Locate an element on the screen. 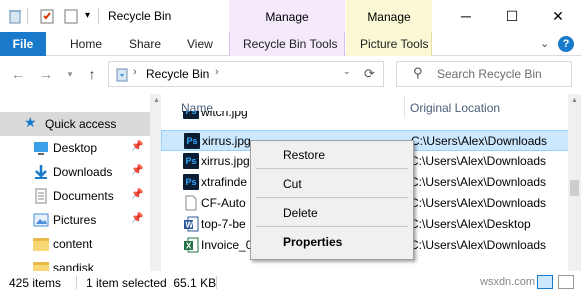 Image resolution: width=581 pixels, height=293 pixels. sidebar-item-content: content is located at coordinates (75, 244).